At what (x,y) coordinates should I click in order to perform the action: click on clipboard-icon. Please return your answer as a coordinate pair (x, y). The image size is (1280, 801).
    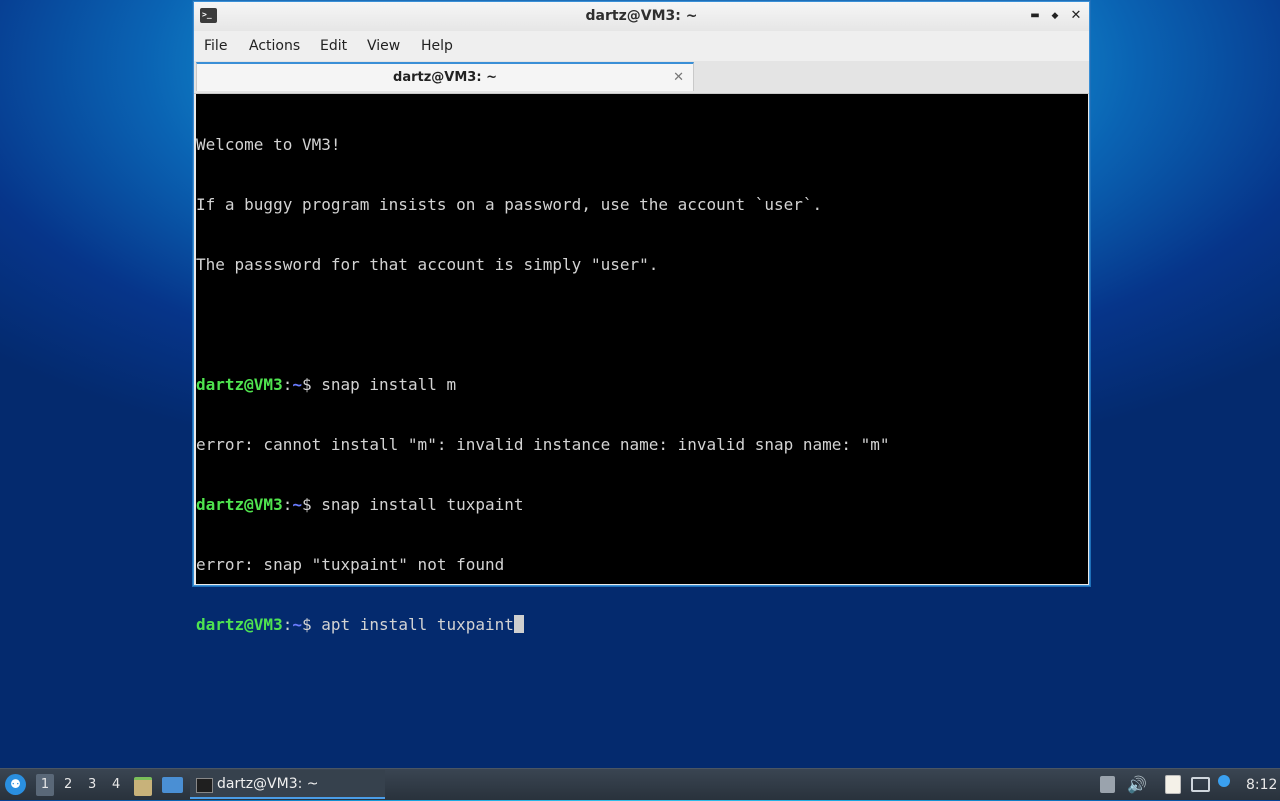
    Looking at the image, I should click on (1173, 784).